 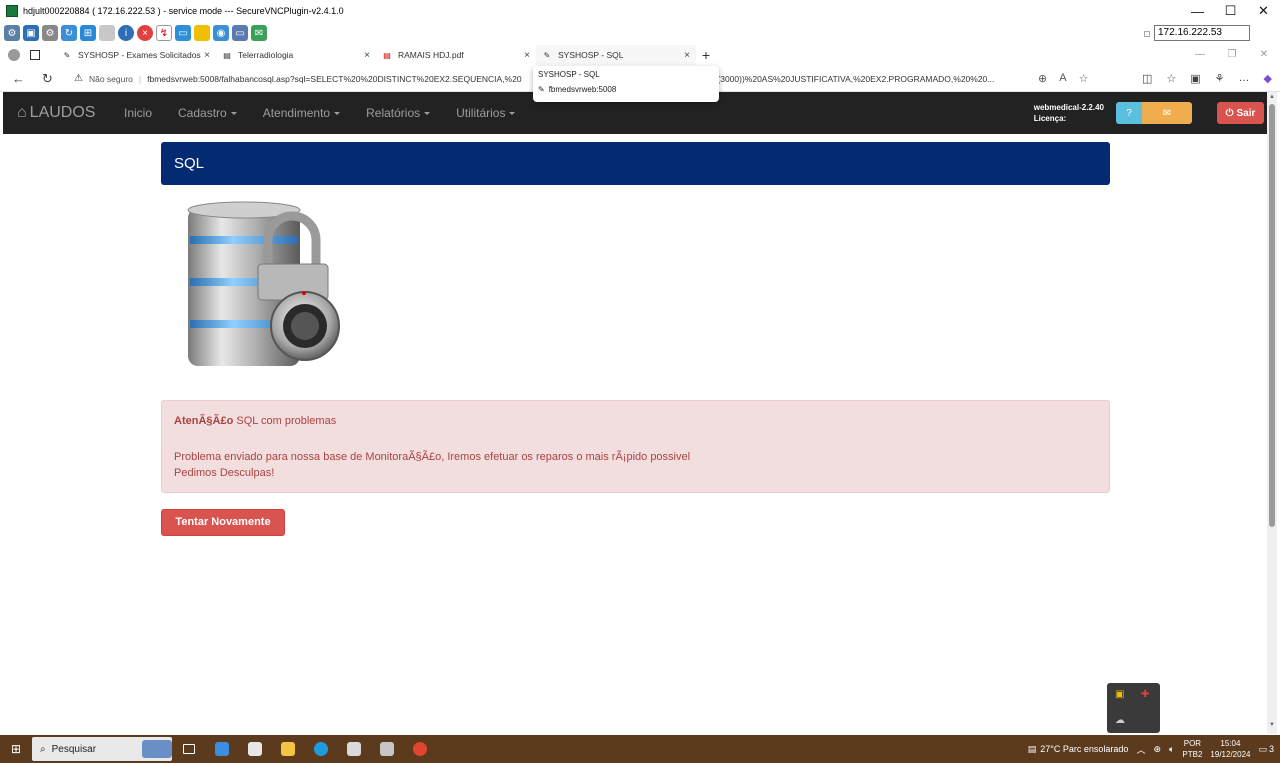 What do you see at coordinates (1230, 11) in the screenshot?
I see `maximize-button: ☐` at bounding box center [1230, 11].